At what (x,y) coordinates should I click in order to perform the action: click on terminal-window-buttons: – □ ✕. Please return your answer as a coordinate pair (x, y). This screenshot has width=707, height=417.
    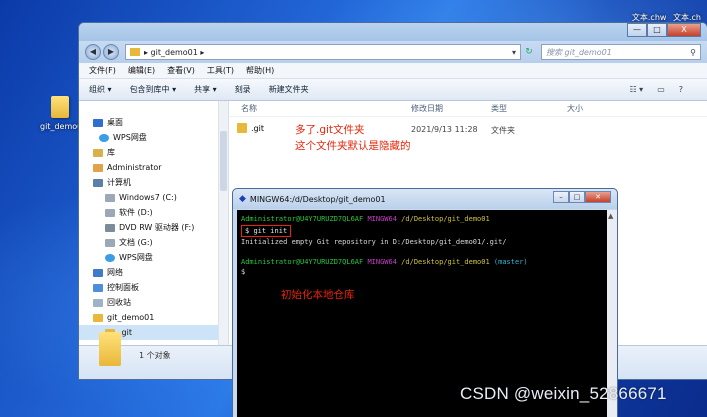
    Looking at the image, I should click on (582, 197).